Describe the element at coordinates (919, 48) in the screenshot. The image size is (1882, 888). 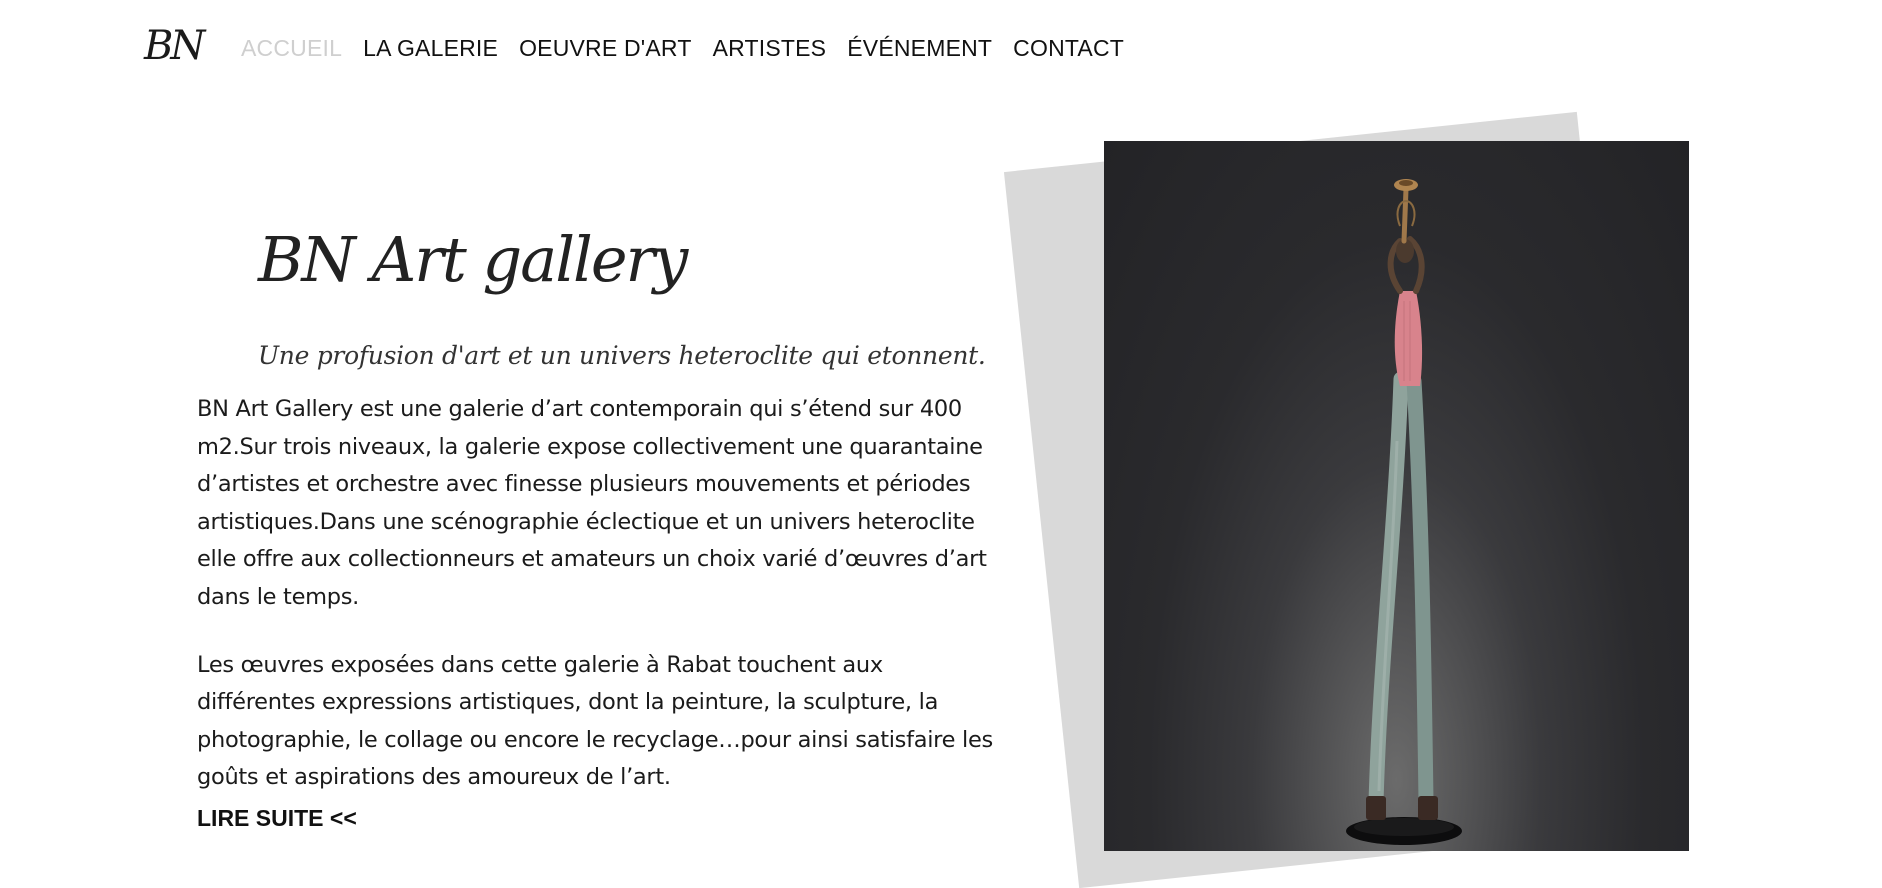
I see `nav-item-evenement: ÉVÉNEMENT` at that location.